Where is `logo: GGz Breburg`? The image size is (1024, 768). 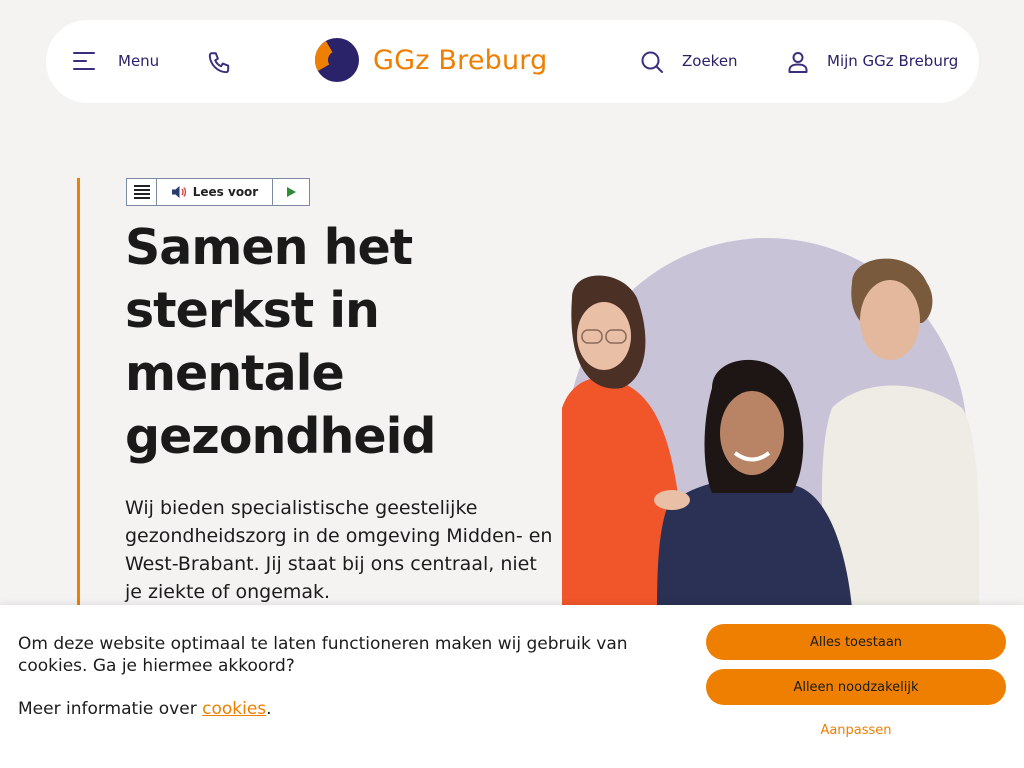
logo: GGz Breburg is located at coordinates (430, 60).